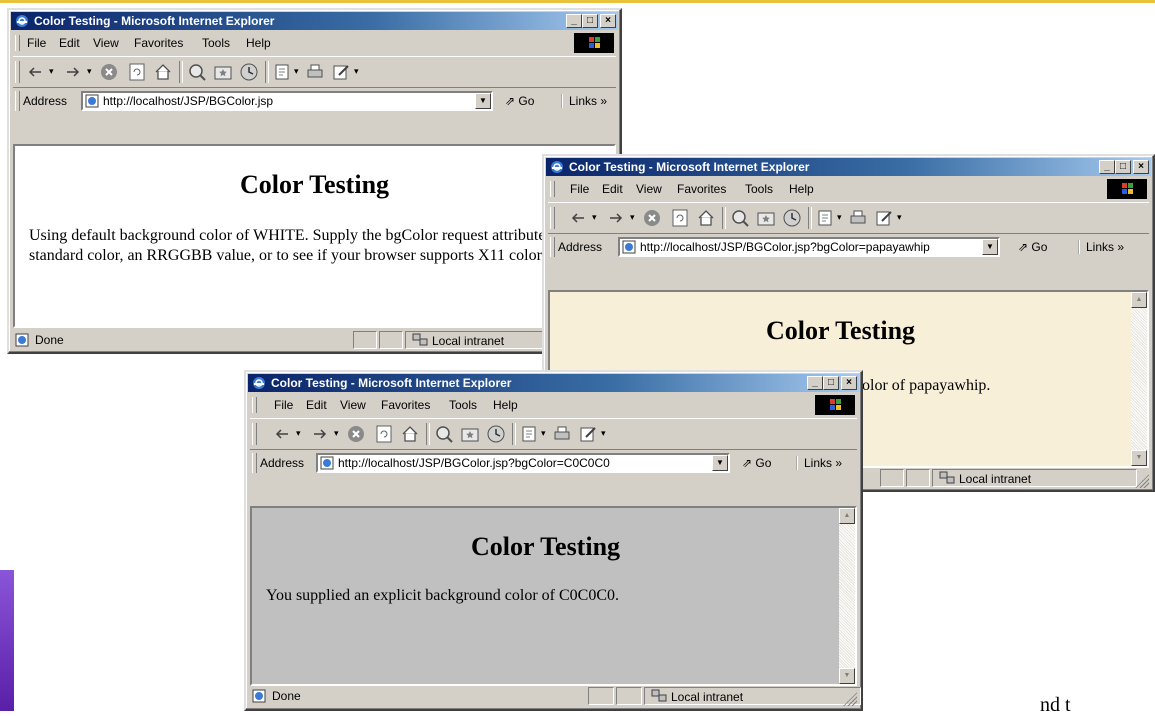 Image resolution: width=1155 pixels, height=716 pixels. What do you see at coordinates (17, 43) in the screenshot?
I see `menubar-grip` at bounding box center [17, 43].